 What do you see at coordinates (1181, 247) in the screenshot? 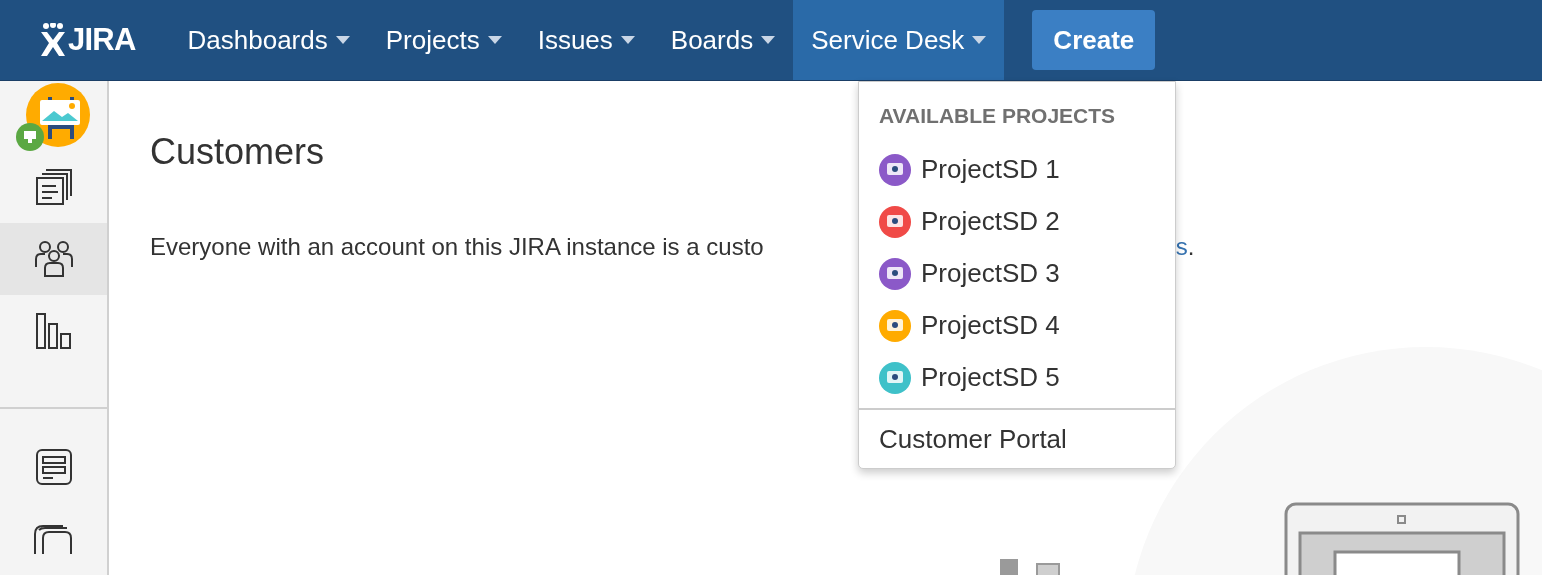
I see `customer-link: s` at bounding box center [1181, 247].